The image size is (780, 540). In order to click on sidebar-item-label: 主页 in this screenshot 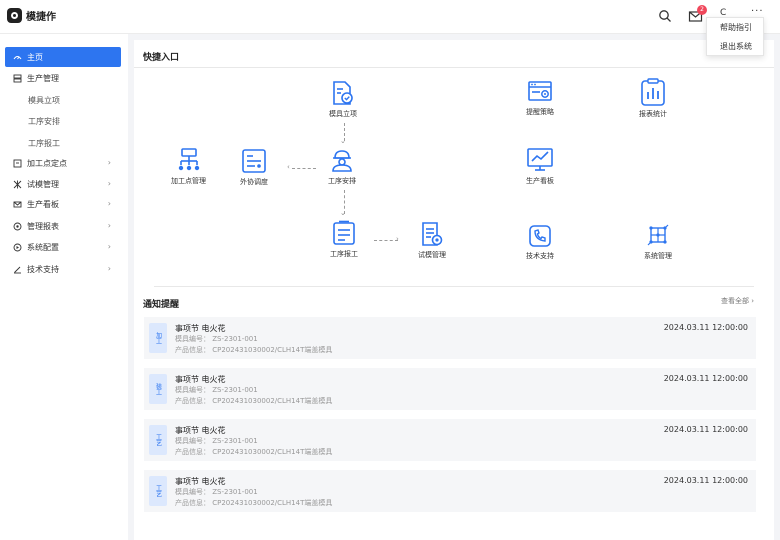, I will do `click(35, 57)`.